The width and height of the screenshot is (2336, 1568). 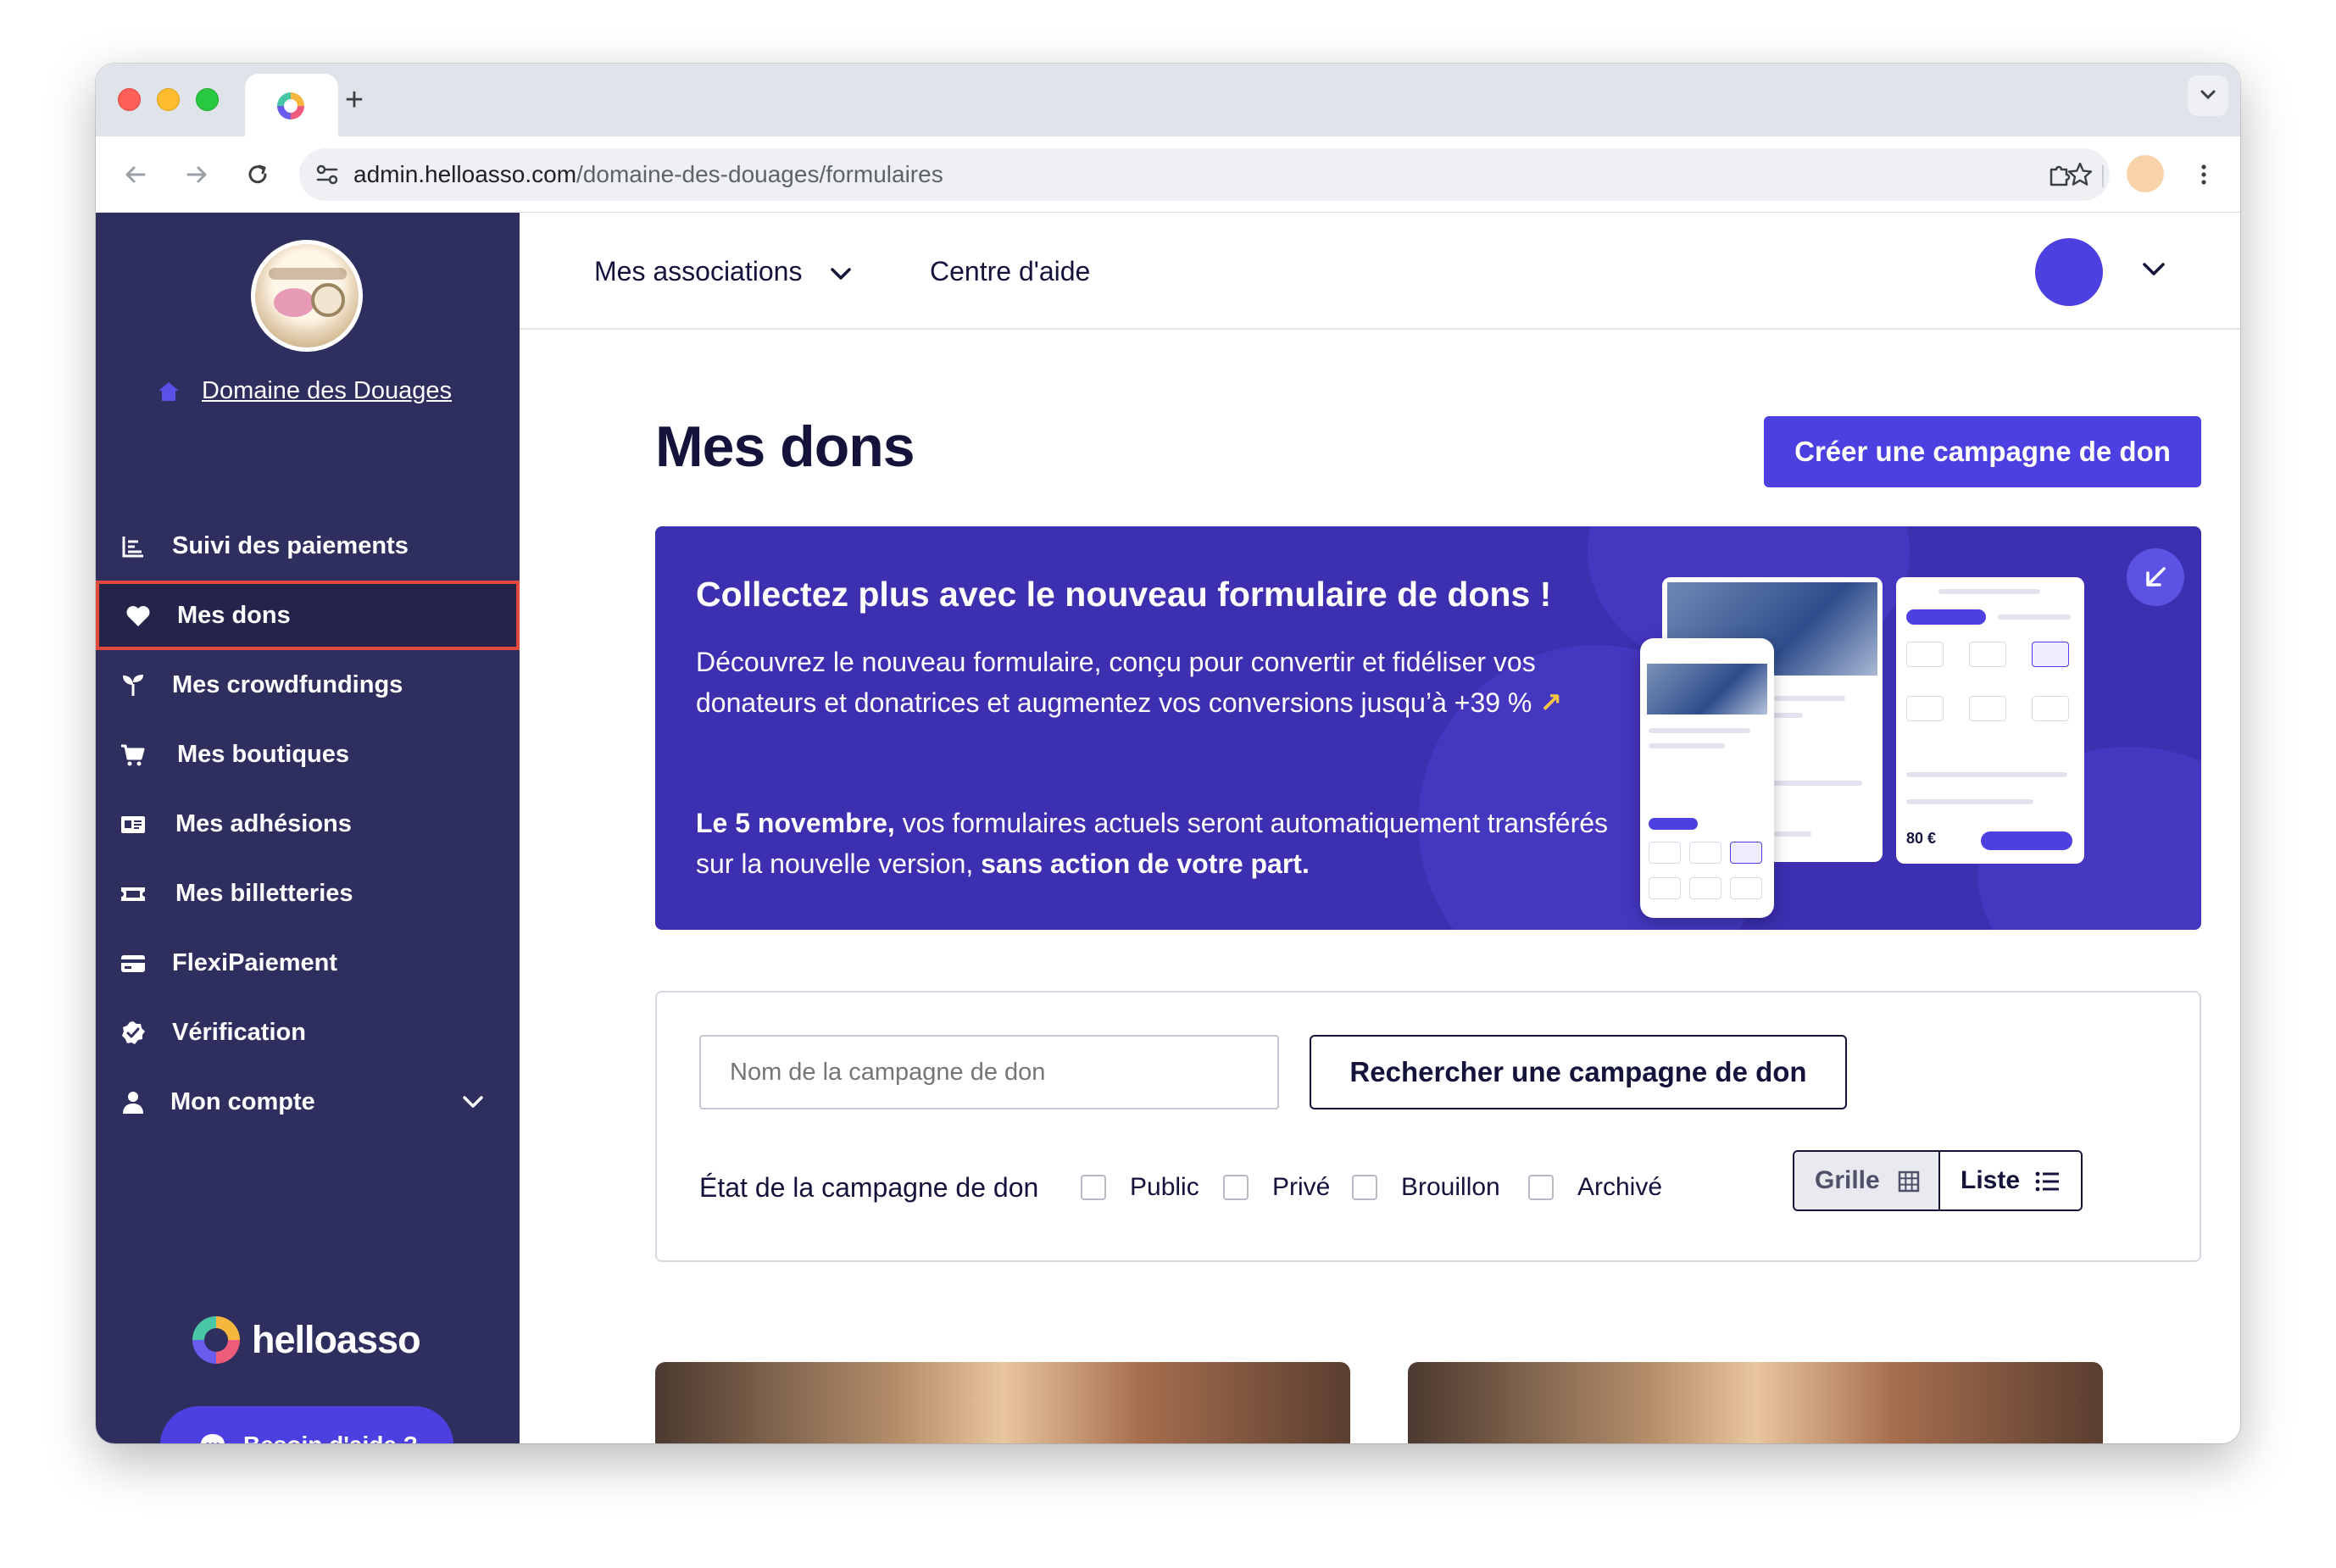 I want to click on organization-logo, so click(x=307, y=296).